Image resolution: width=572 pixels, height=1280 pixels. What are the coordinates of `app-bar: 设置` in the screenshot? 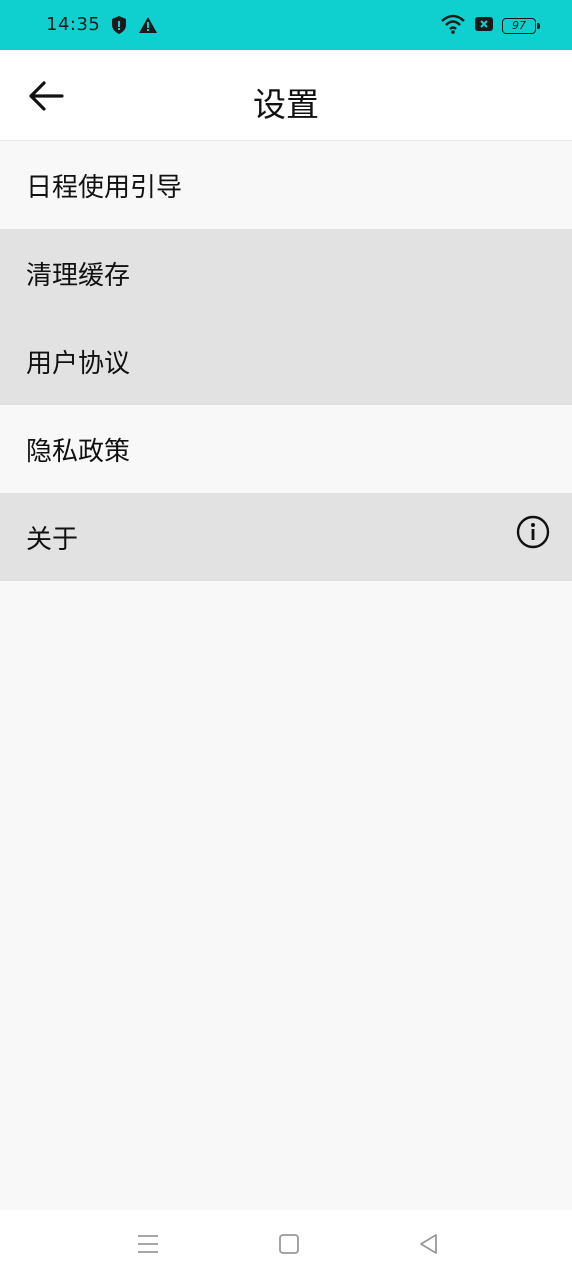 It's located at (286, 95).